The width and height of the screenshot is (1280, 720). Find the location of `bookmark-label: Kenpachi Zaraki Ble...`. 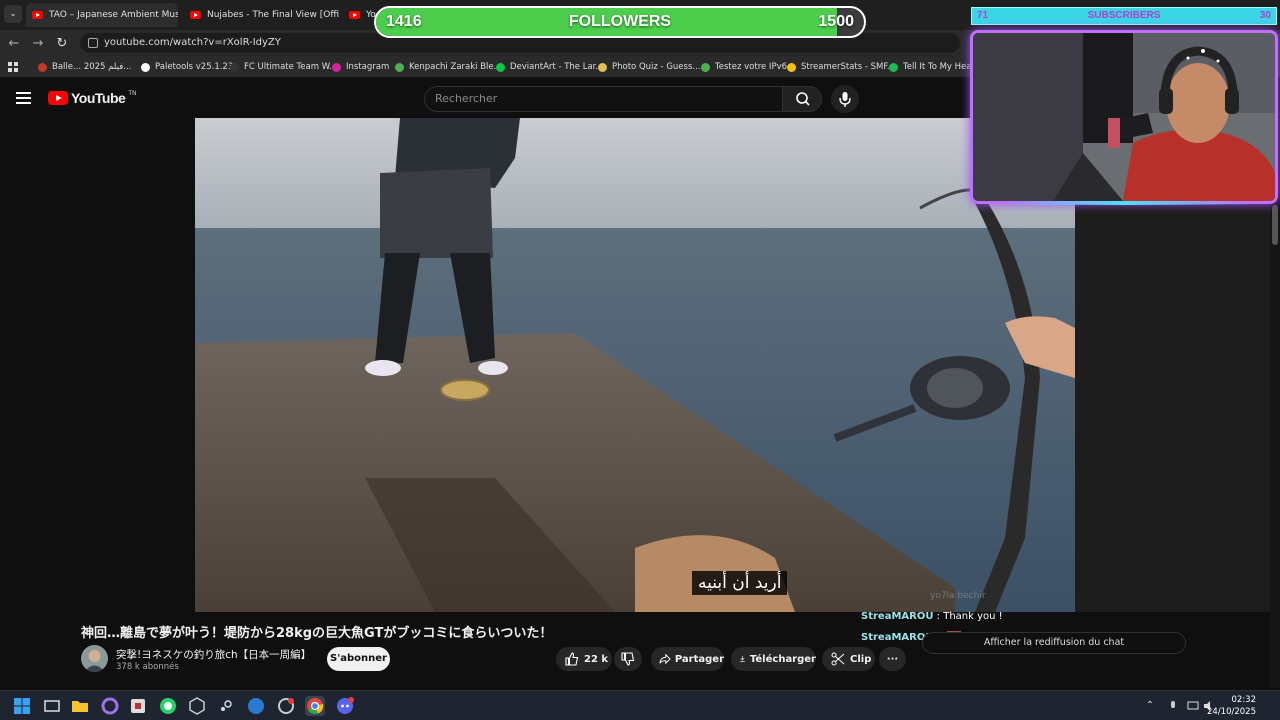

bookmark-label: Kenpachi Zaraki Ble... is located at coordinates (455, 67).